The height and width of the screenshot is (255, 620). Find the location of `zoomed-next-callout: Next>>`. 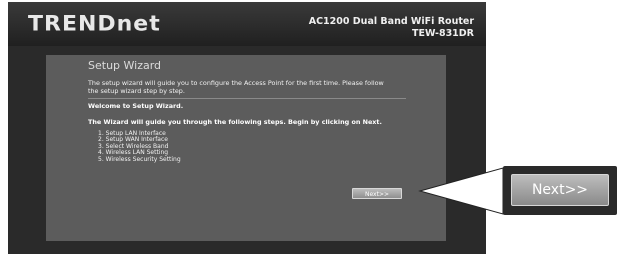

zoomed-next-callout: Next>> is located at coordinates (560, 190).